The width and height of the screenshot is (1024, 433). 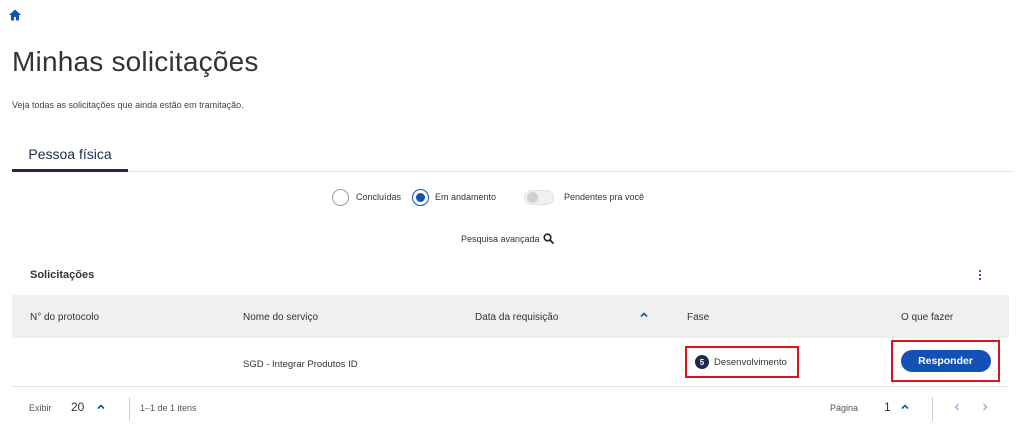 What do you see at coordinates (516, 317) in the screenshot?
I see `column-header-date: Data da requisição` at bounding box center [516, 317].